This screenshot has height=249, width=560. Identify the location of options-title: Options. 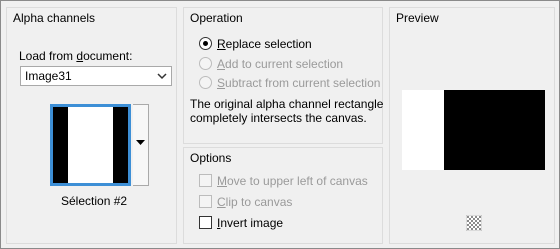
(211, 158).